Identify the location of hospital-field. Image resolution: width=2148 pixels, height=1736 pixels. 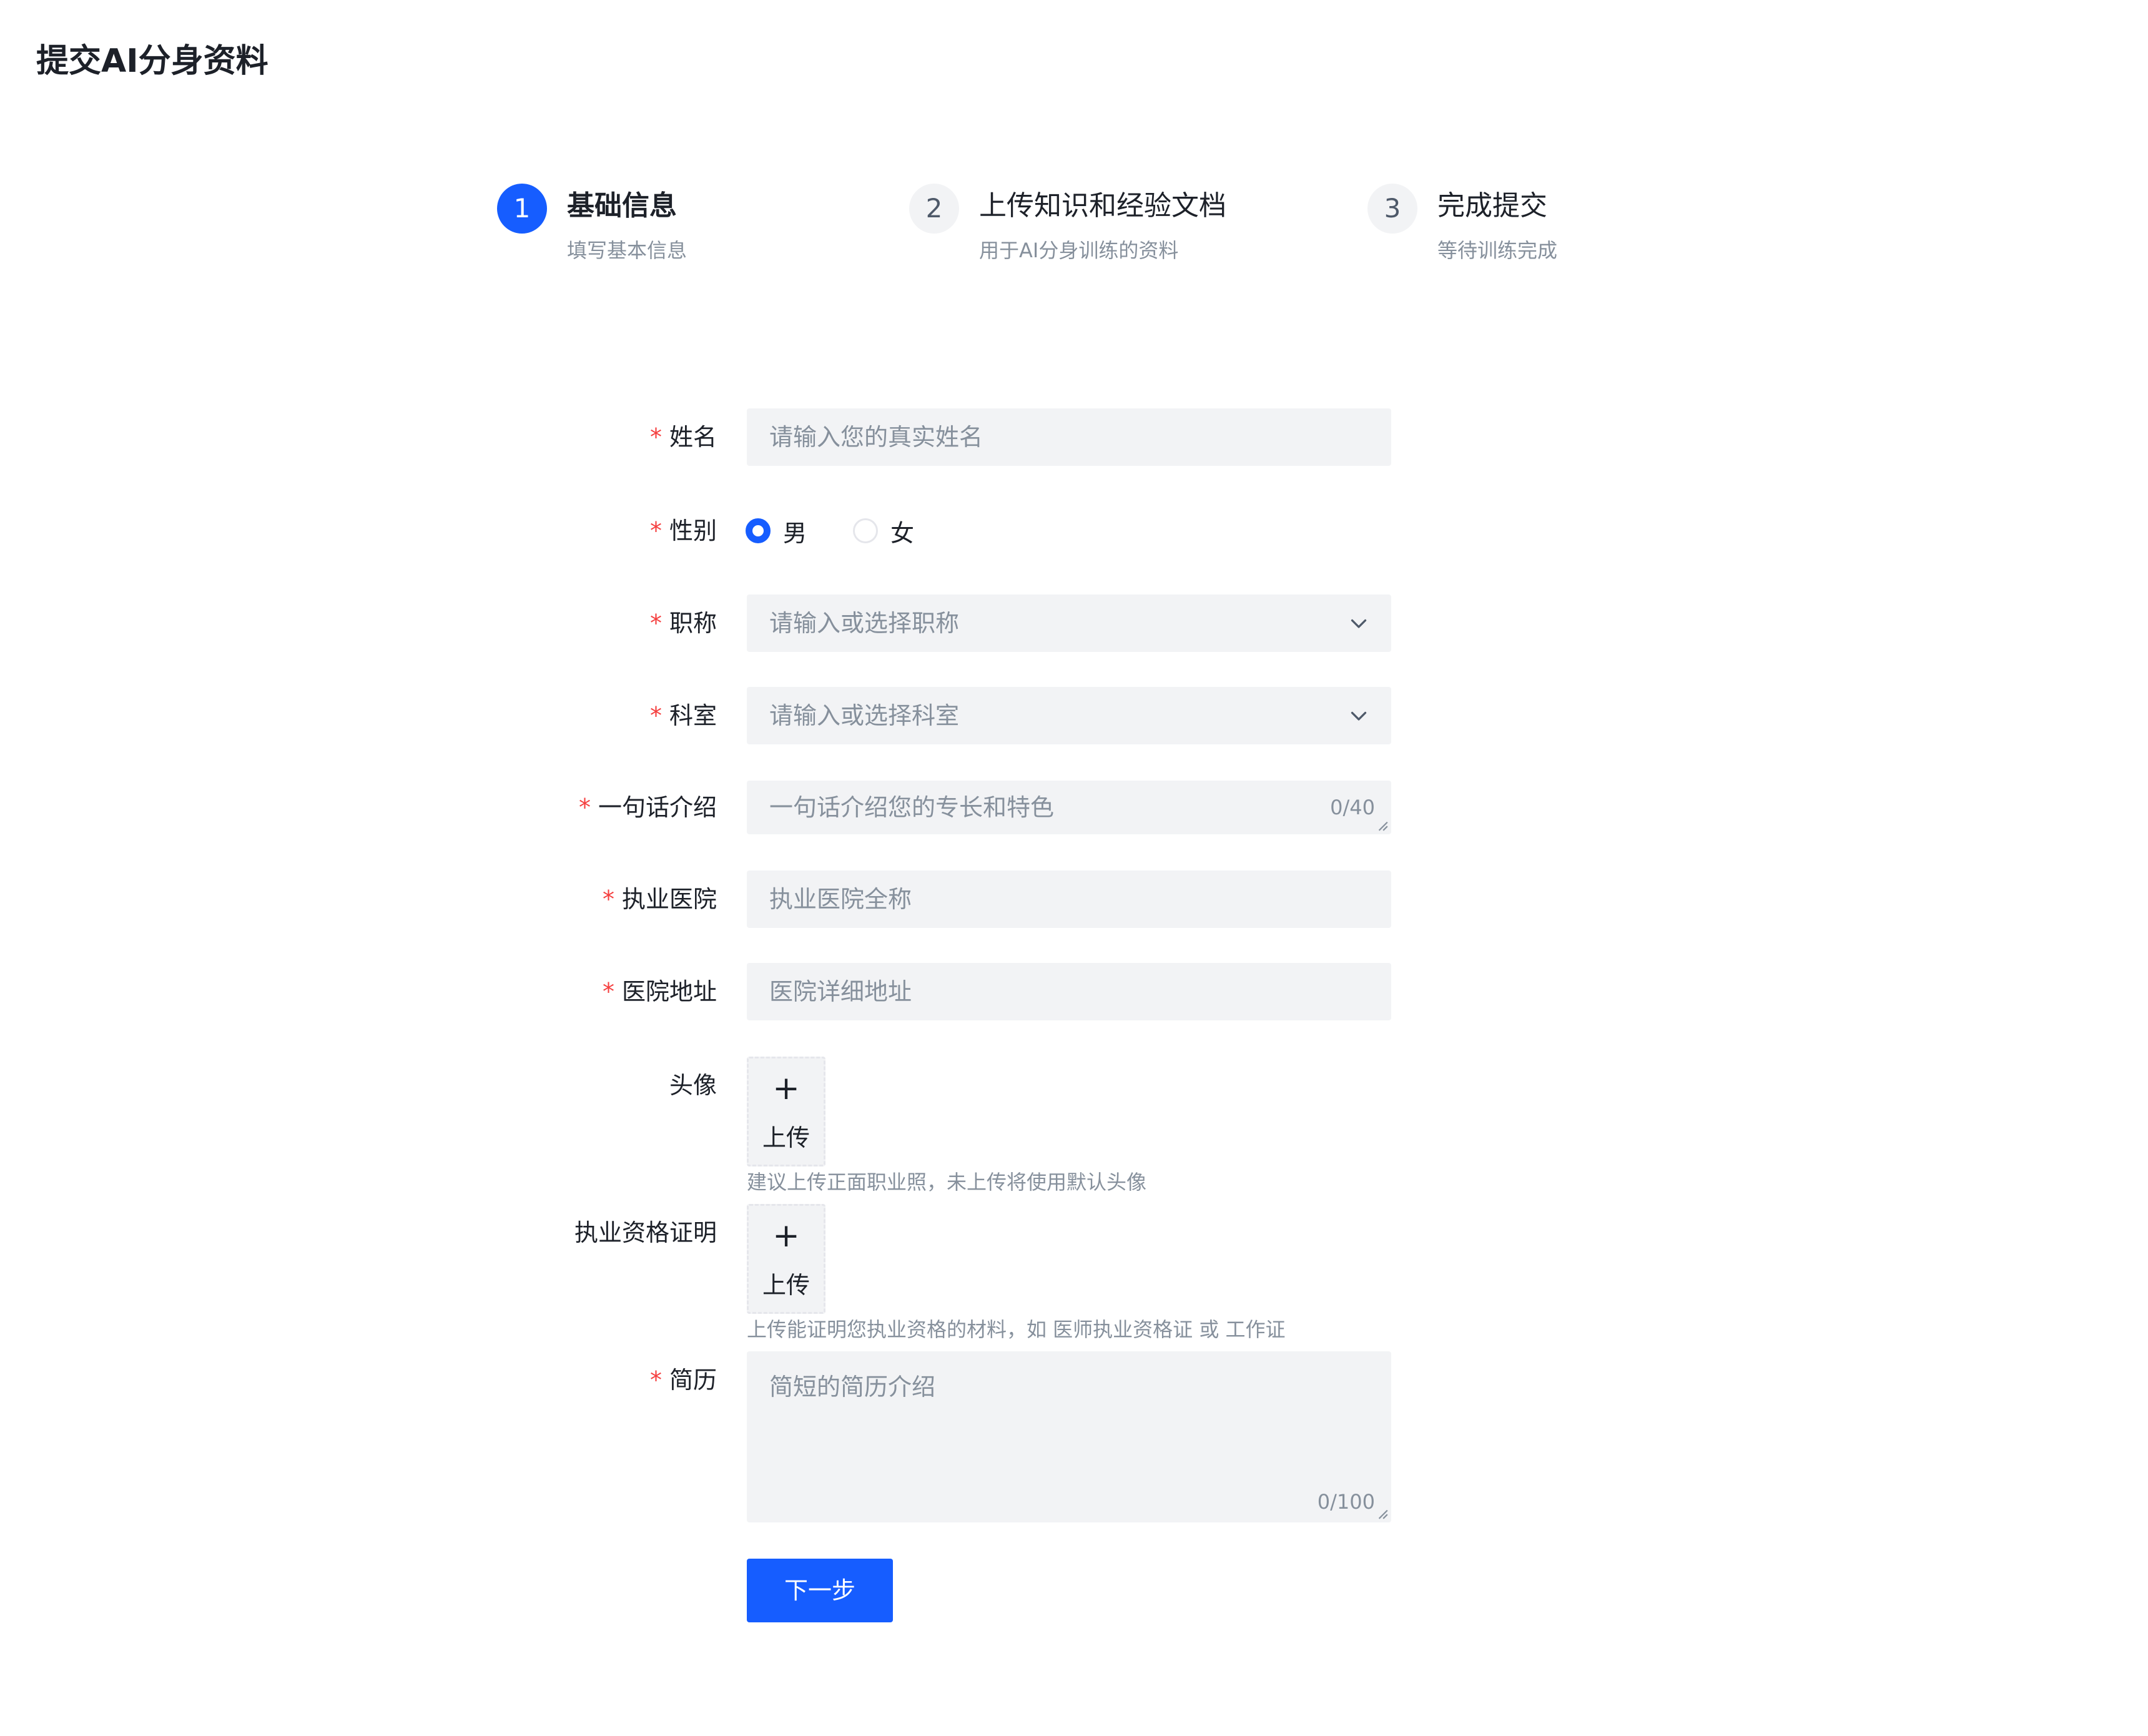
(1069, 899).